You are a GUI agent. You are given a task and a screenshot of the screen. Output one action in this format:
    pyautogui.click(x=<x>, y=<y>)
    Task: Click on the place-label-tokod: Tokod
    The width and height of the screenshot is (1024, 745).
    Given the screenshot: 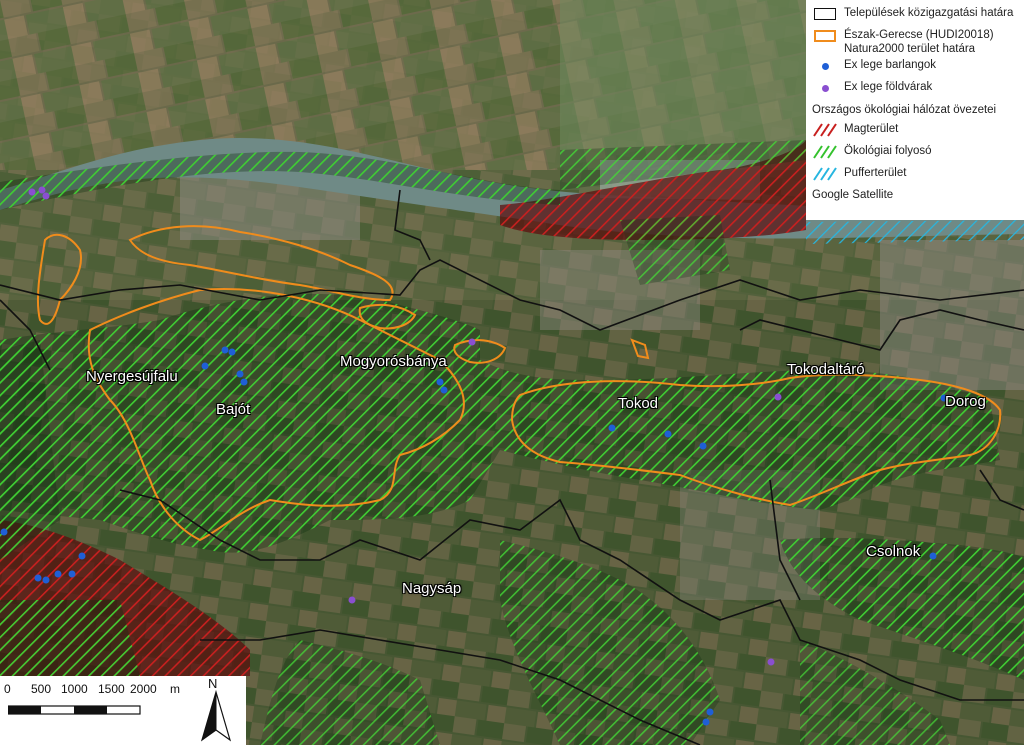 What is the action you would take?
    pyautogui.click(x=638, y=403)
    